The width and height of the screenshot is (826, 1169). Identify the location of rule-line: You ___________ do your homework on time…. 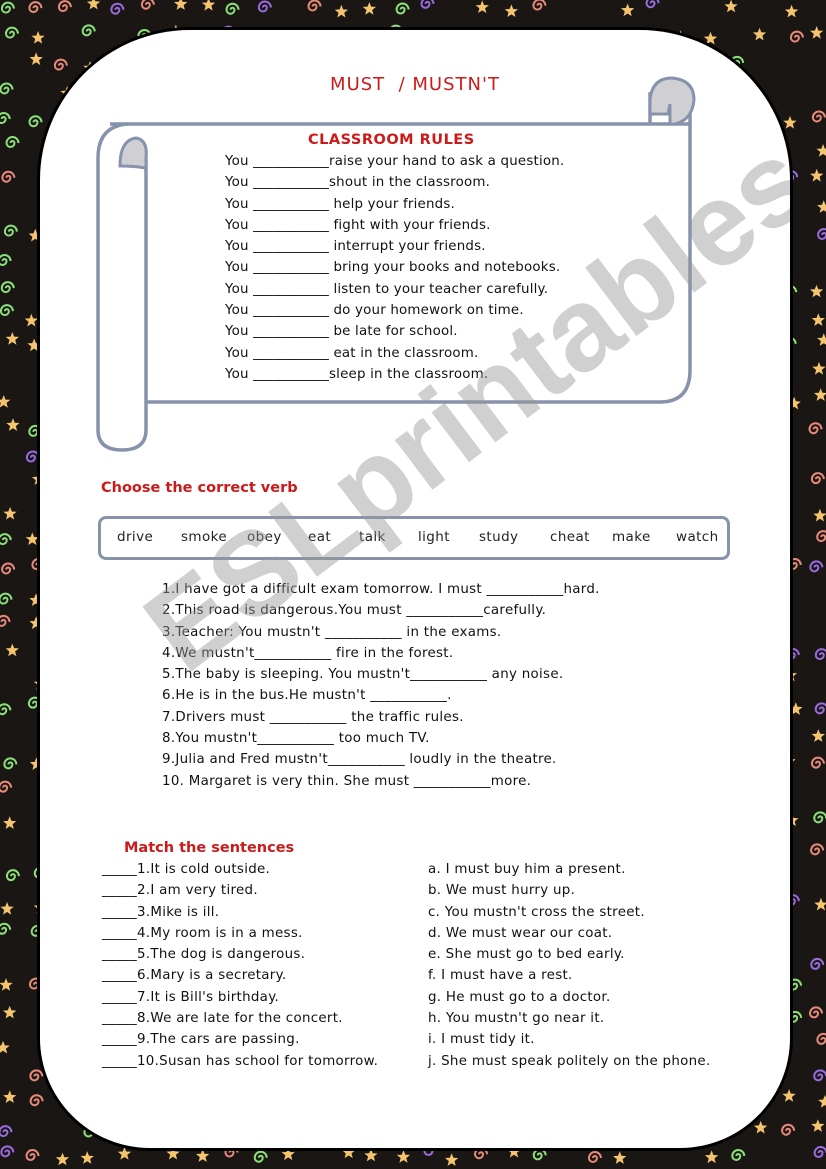
(374, 311).